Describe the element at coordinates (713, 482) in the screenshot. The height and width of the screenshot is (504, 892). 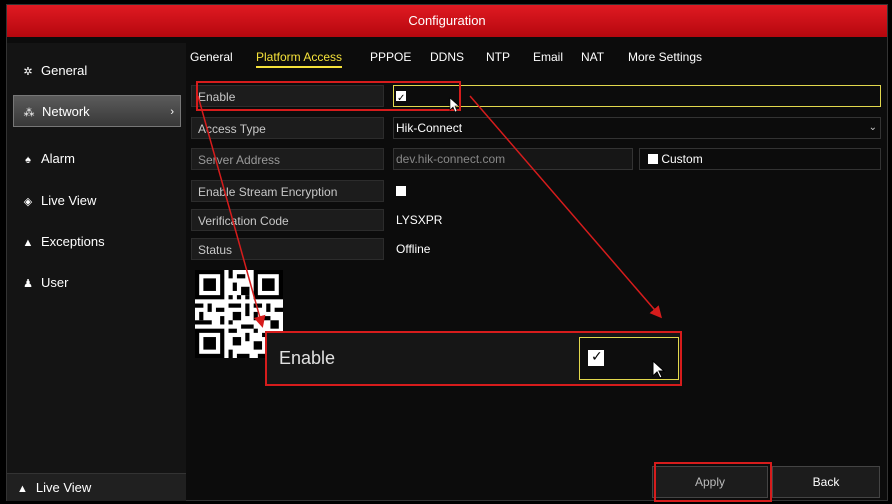
I see `apply-highlight-box` at that location.